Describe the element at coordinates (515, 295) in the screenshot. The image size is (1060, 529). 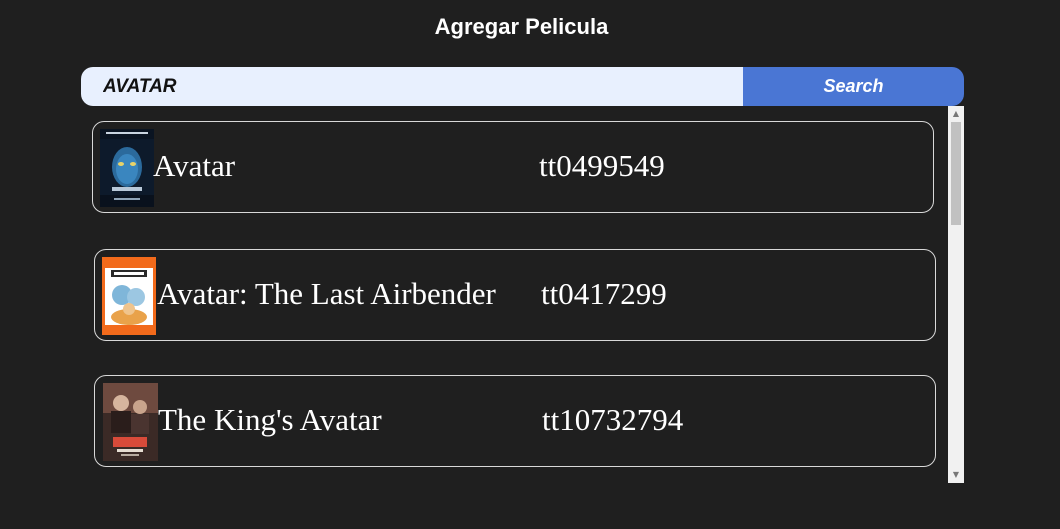
I see `result-card: Avatar: The Last Airbender tt0417299` at that location.